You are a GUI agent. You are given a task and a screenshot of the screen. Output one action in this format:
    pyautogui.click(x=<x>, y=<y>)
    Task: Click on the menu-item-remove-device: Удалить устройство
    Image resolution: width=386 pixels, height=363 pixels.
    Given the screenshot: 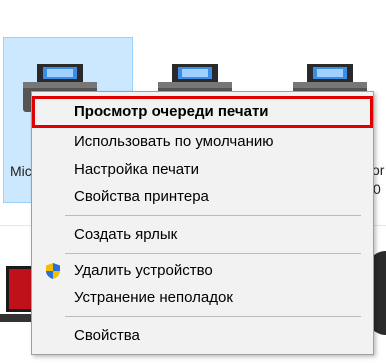 What is the action you would take?
    pyautogui.click(x=202, y=271)
    